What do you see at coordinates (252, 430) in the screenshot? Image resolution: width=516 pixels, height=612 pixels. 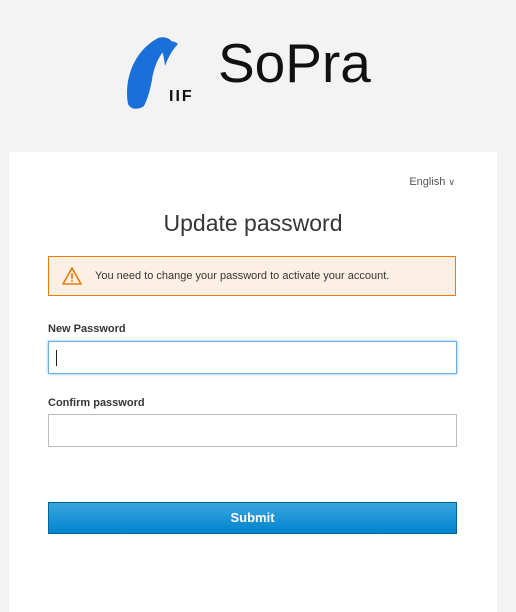 I see `confirm-password-field` at bounding box center [252, 430].